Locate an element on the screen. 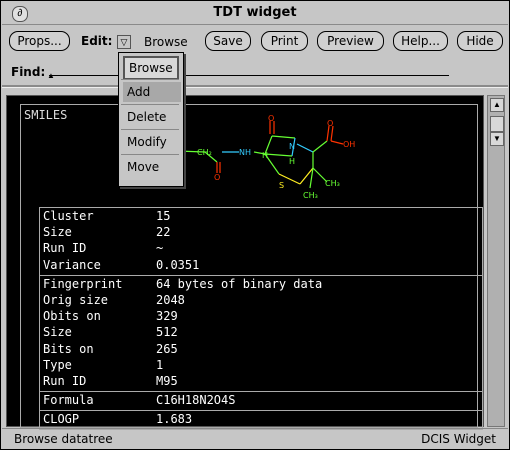 The image size is (510, 450). menu-item-delete: Delete is located at coordinates (152, 117).